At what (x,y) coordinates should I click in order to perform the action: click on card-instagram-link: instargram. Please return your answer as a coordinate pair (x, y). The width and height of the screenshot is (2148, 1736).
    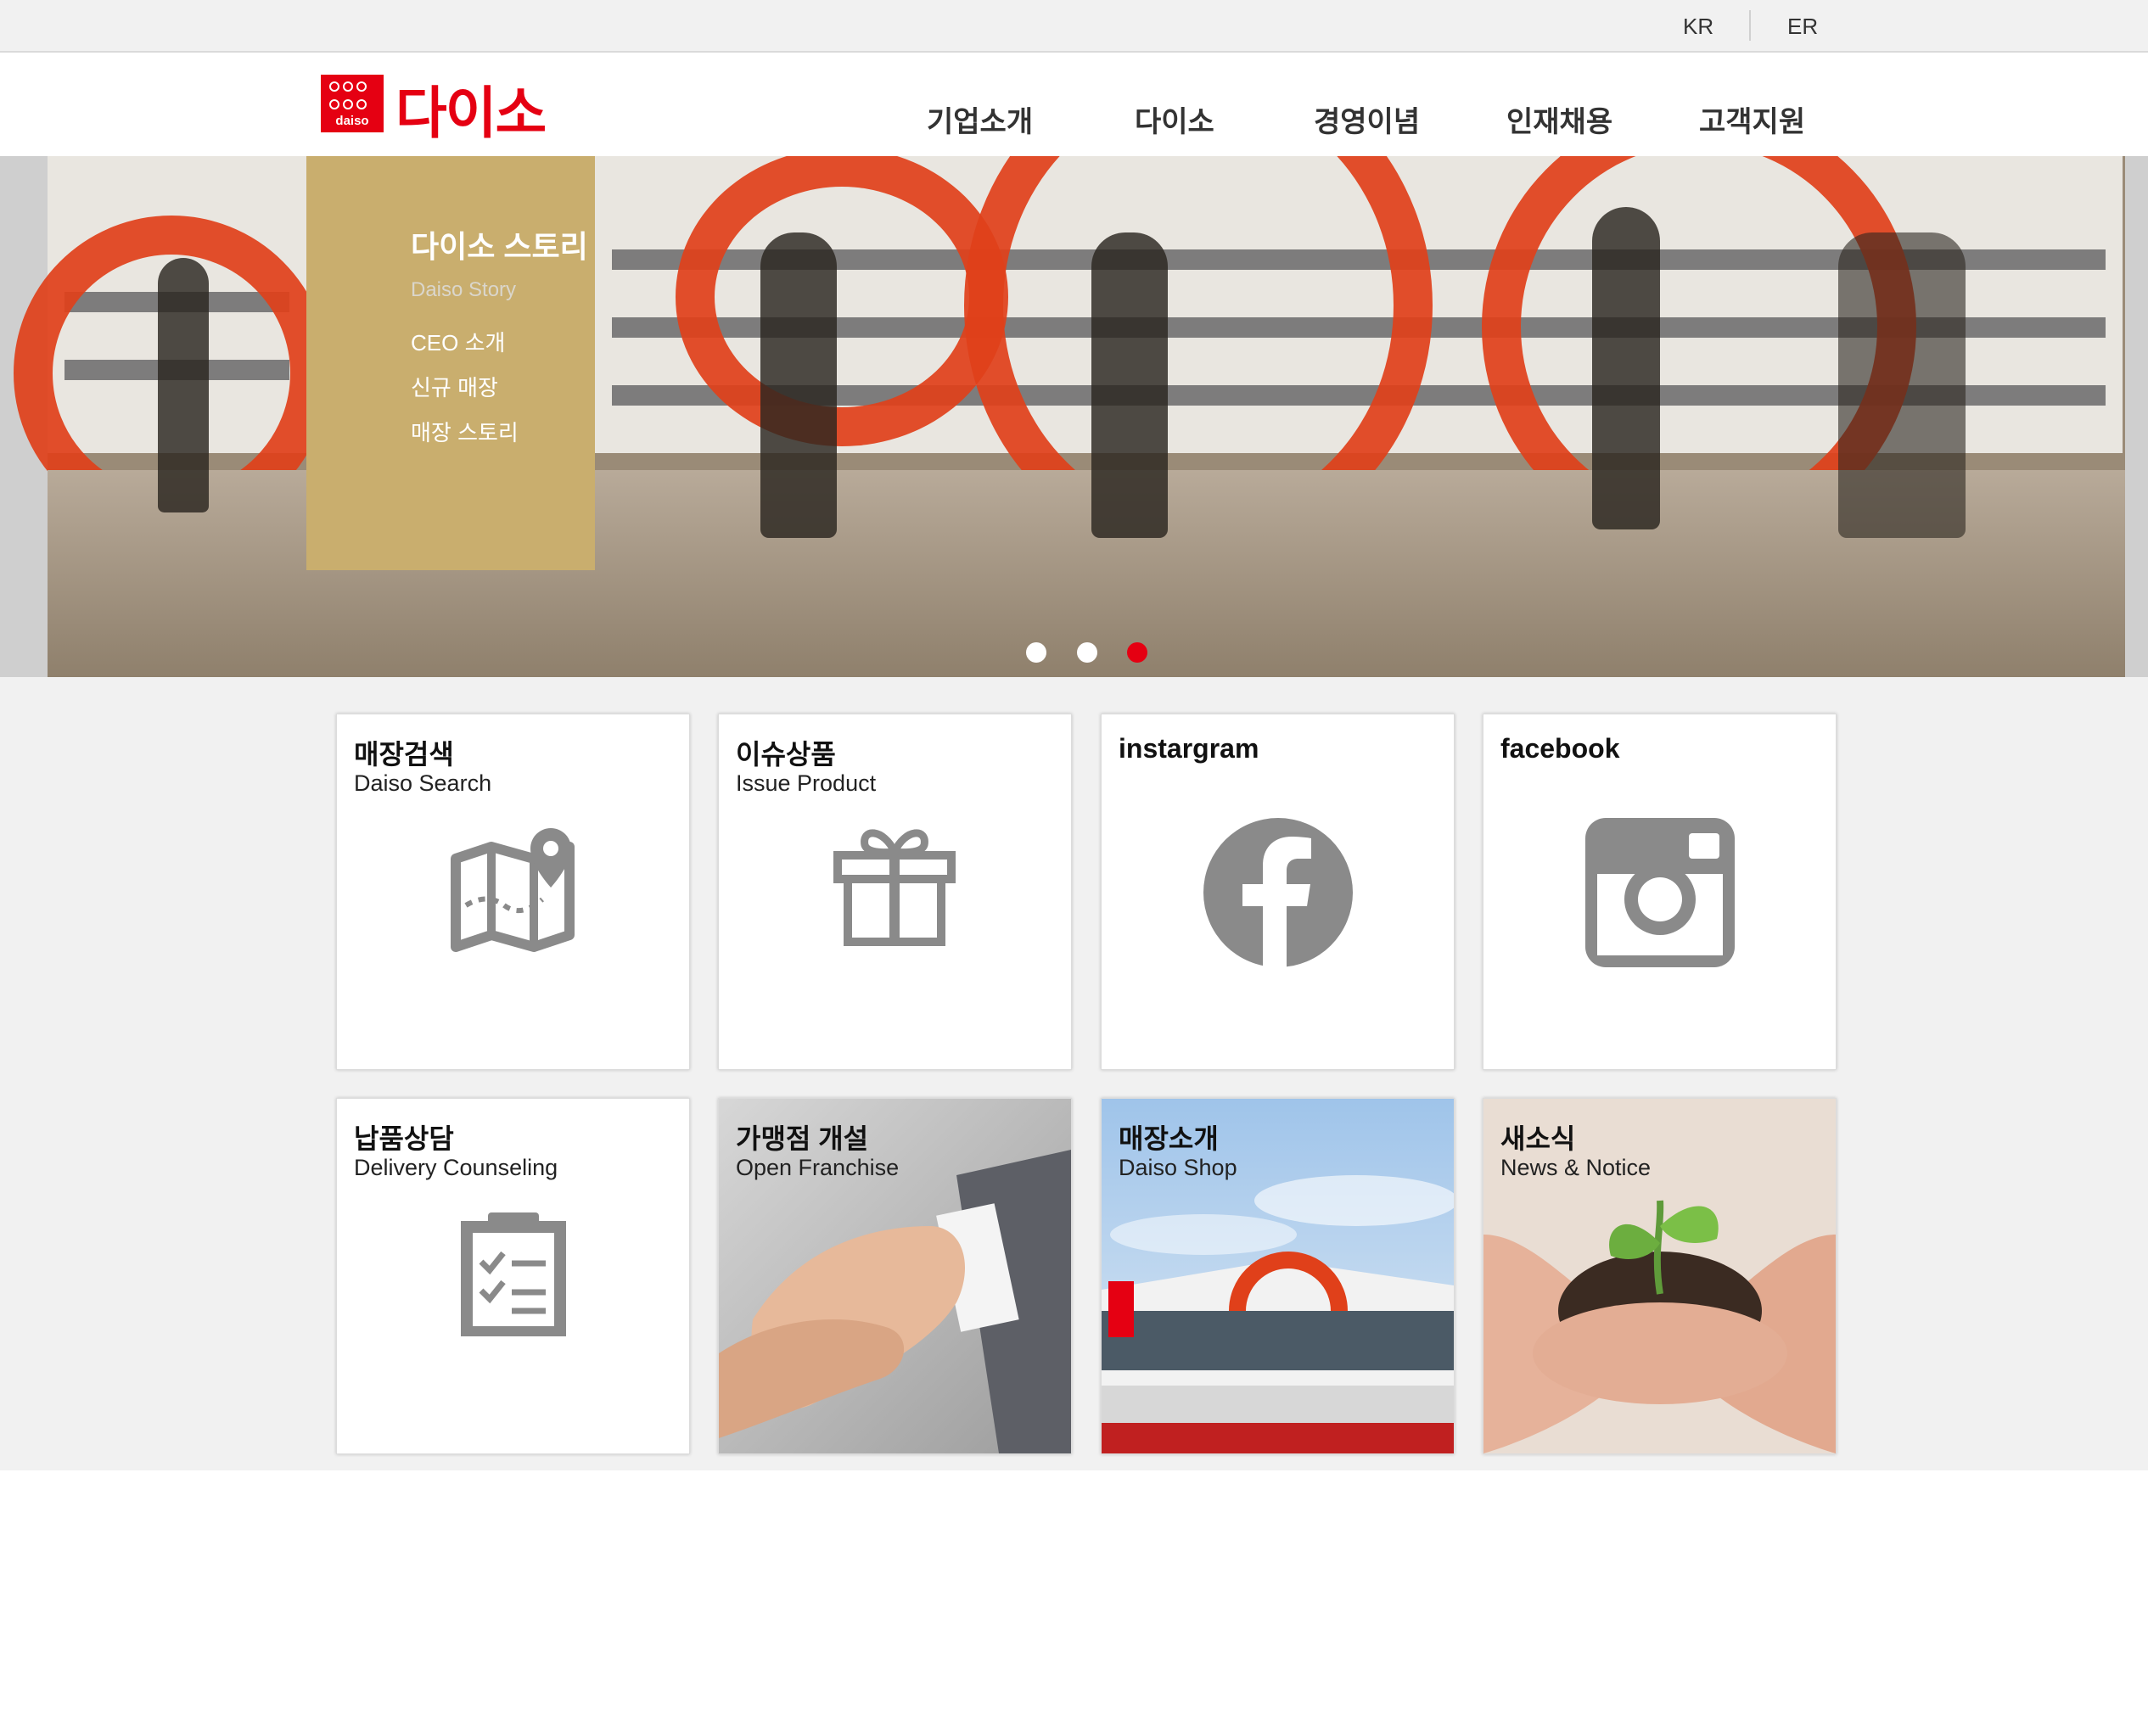
    Looking at the image, I should click on (1278, 892).